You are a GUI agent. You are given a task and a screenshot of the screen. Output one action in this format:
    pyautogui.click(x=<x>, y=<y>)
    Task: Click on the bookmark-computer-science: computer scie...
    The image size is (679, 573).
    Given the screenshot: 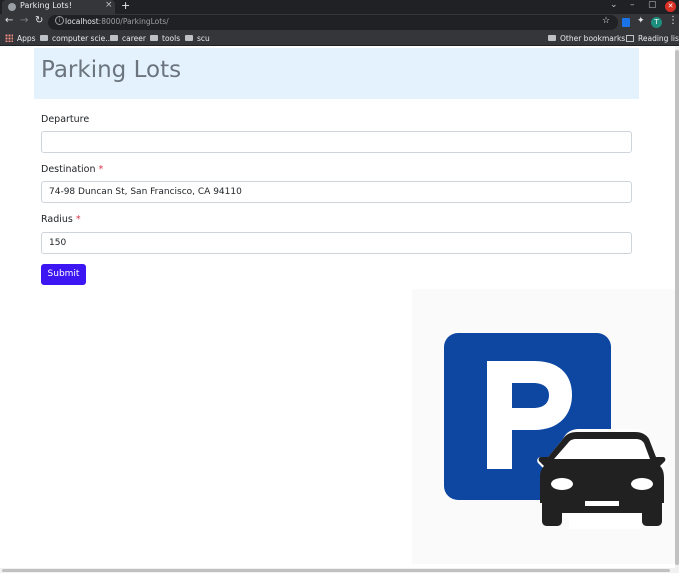 What is the action you would take?
    pyautogui.click(x=76, y=38)
    